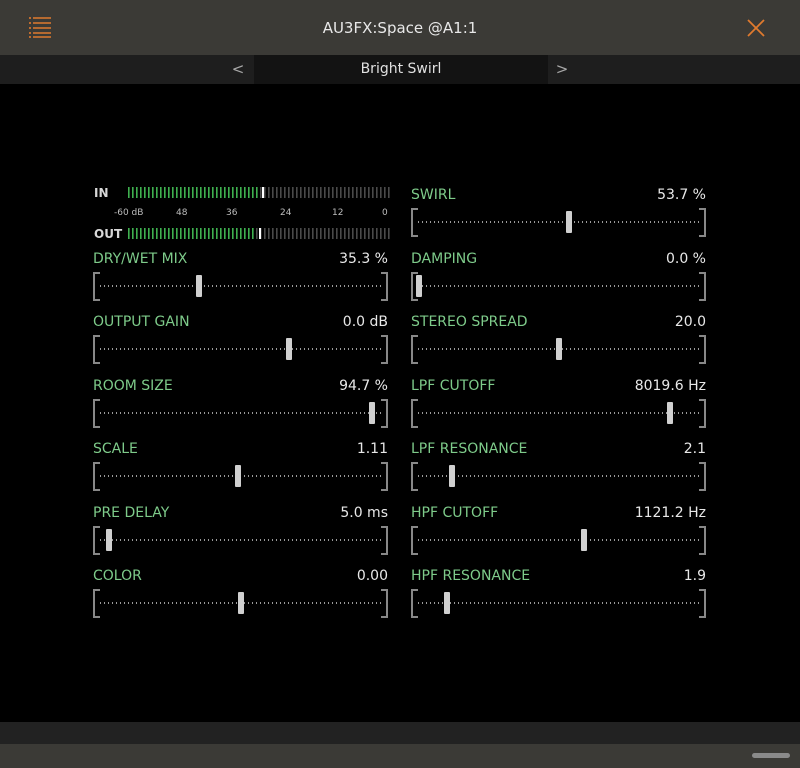 Image resolution: width=800 pixels, height=768 pixels. Describe the element at coordinates (400, 28) in the screenshot. I see `window-title: AU3FX:Space @A1:1` at that location.